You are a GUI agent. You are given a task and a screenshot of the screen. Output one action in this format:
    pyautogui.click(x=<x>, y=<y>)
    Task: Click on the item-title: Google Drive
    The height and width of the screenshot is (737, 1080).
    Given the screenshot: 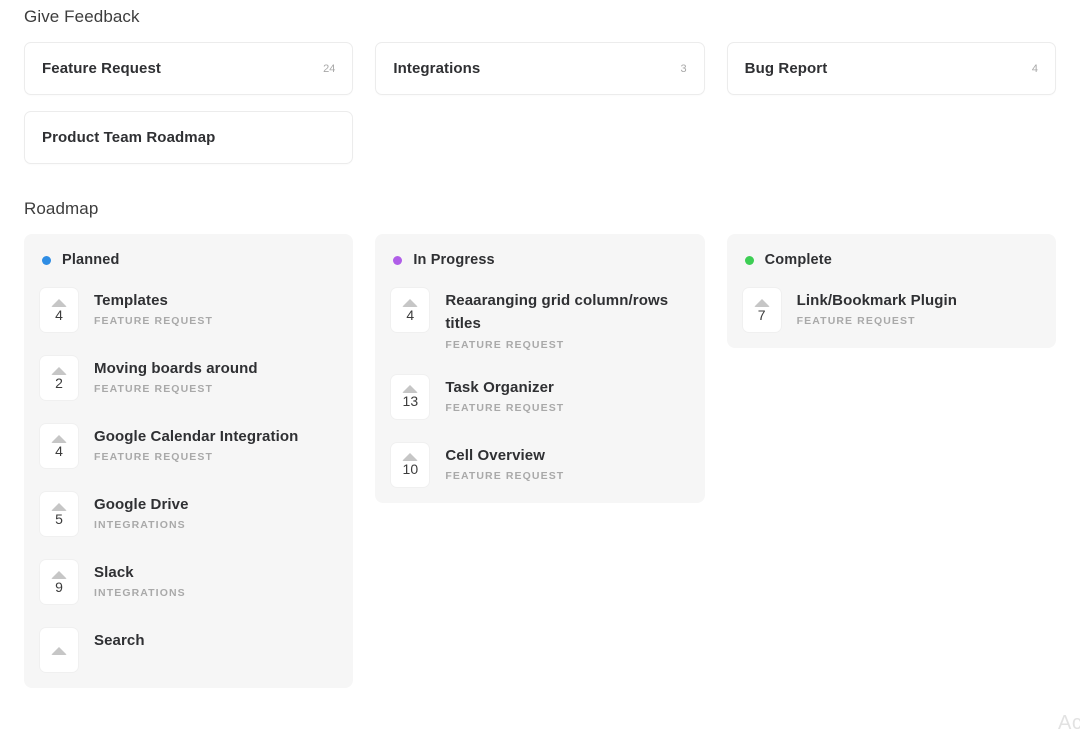 What is the action you would take?
    pyautogui.click(x=141, y=504)
    